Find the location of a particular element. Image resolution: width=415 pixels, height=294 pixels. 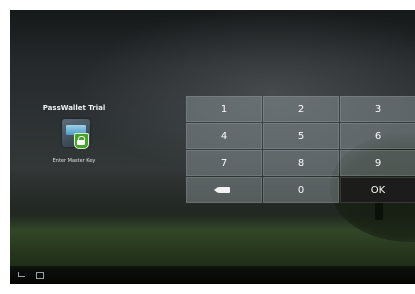

key-5: 5 is located at coordinates (301, 136).